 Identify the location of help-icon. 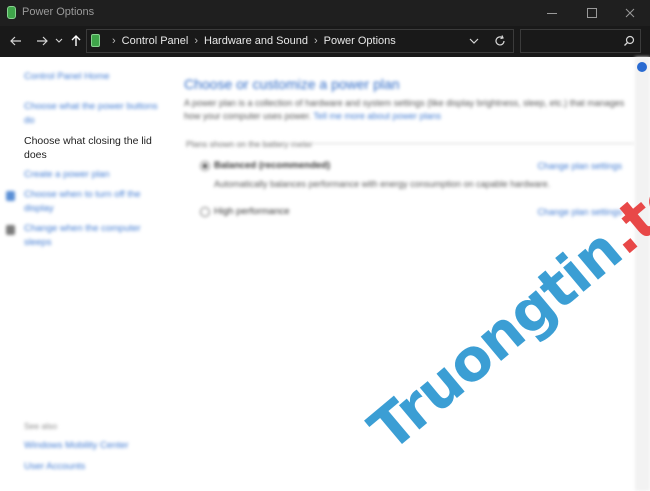
(642, 67).